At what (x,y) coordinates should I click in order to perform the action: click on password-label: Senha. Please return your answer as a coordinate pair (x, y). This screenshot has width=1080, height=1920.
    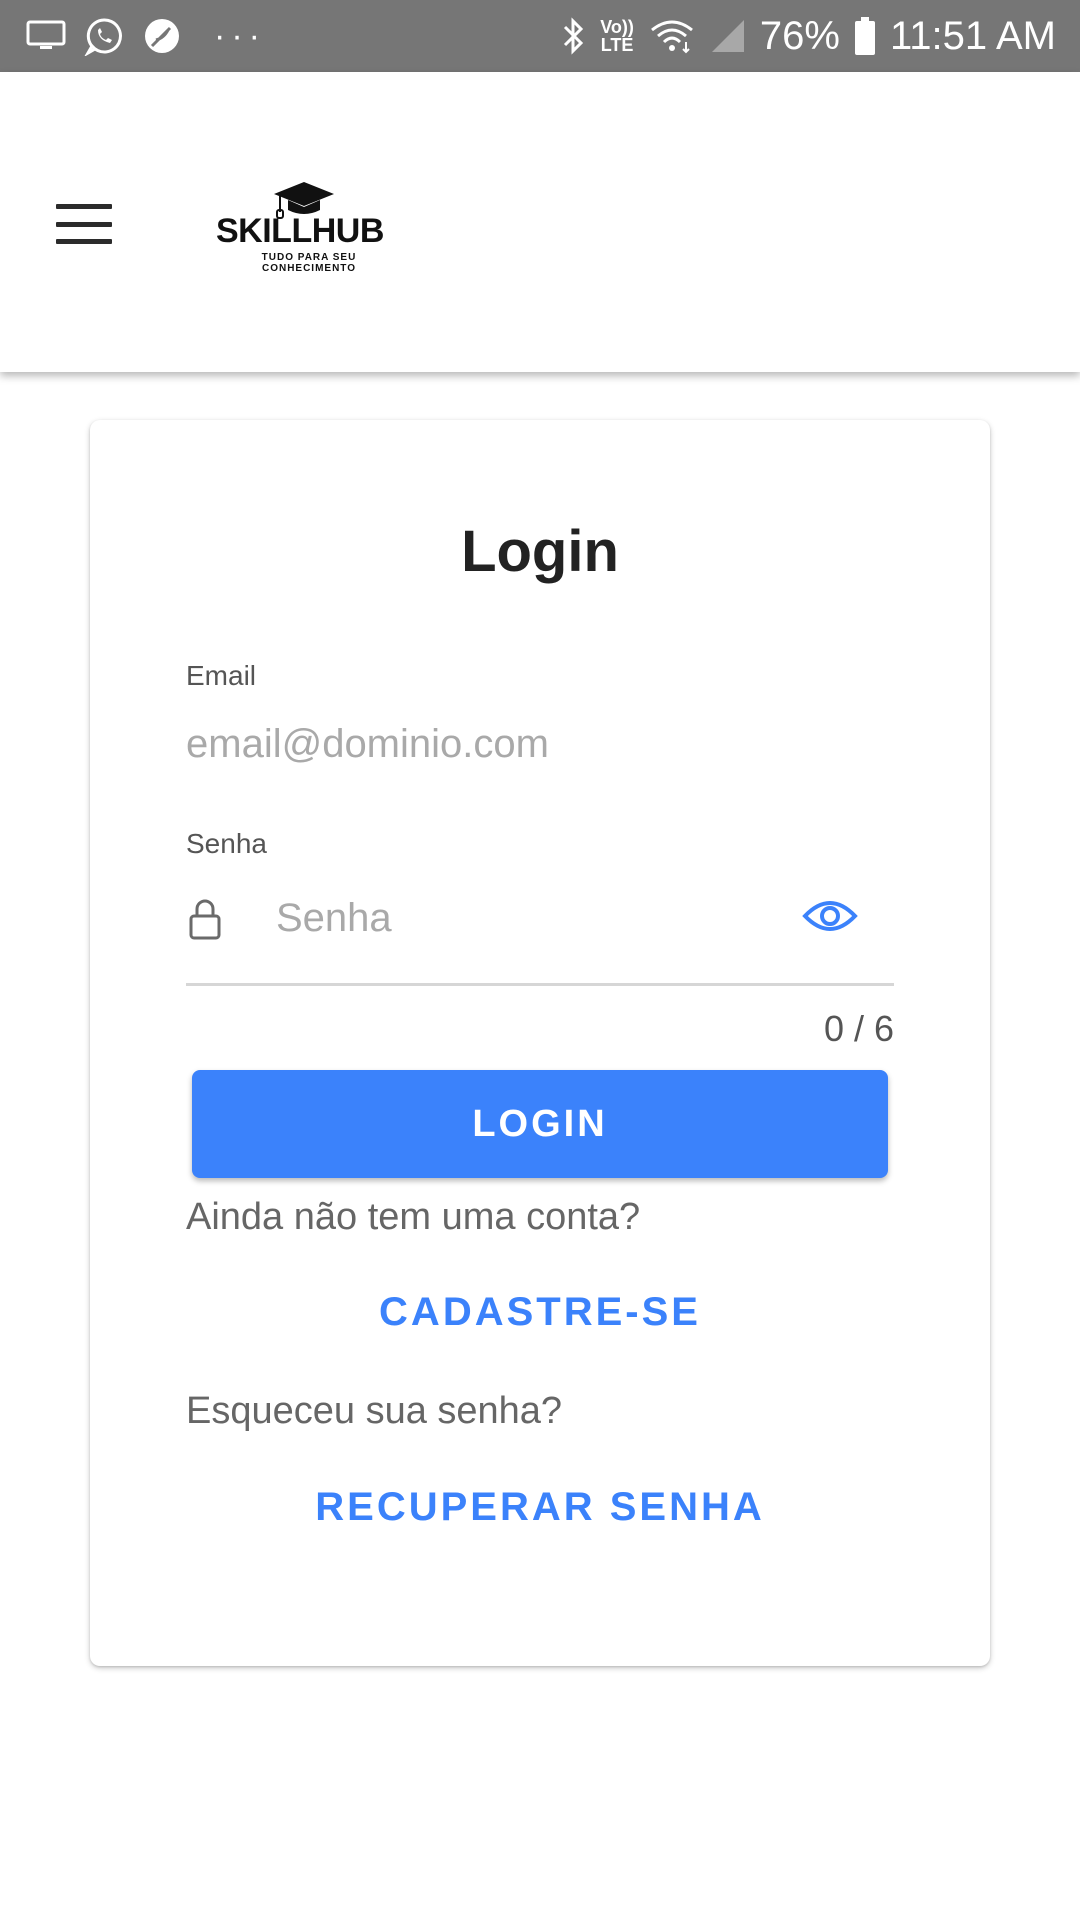
    Looking at the image, I should click on (226, 843).